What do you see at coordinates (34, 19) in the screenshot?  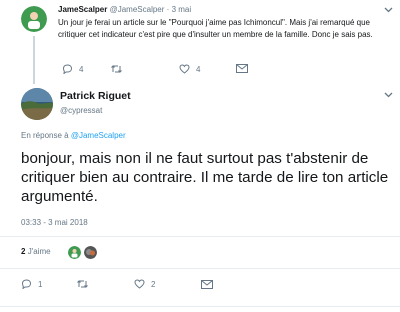 I see `avatar-jamescalper` at bounding box center [34, 19].